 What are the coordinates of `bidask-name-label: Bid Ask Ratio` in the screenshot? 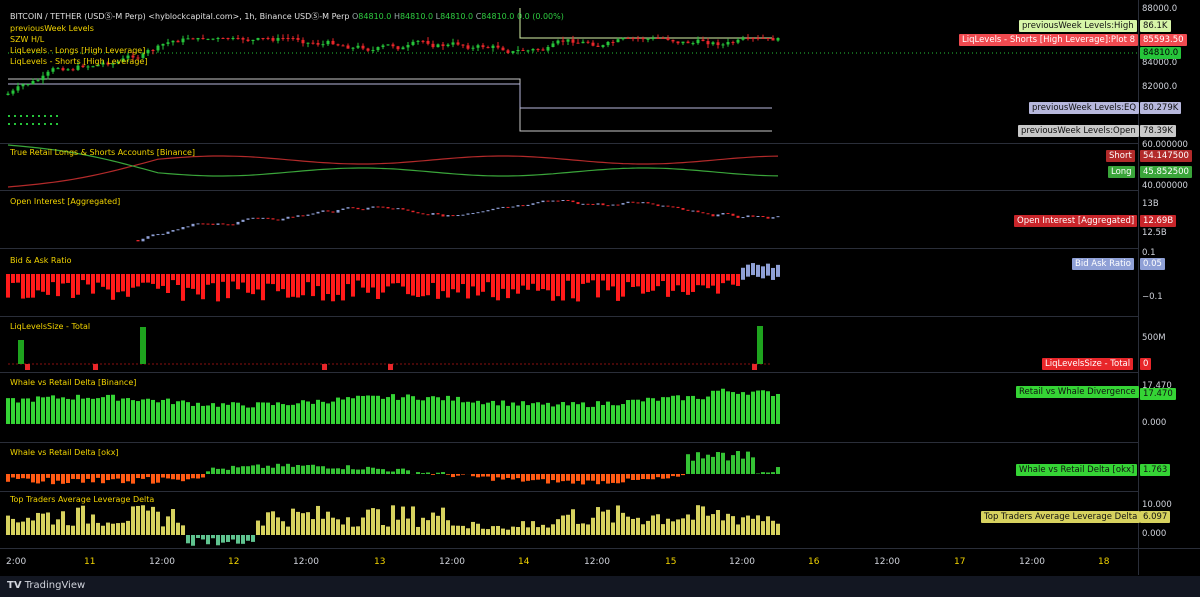 It's located at (1103, 264).